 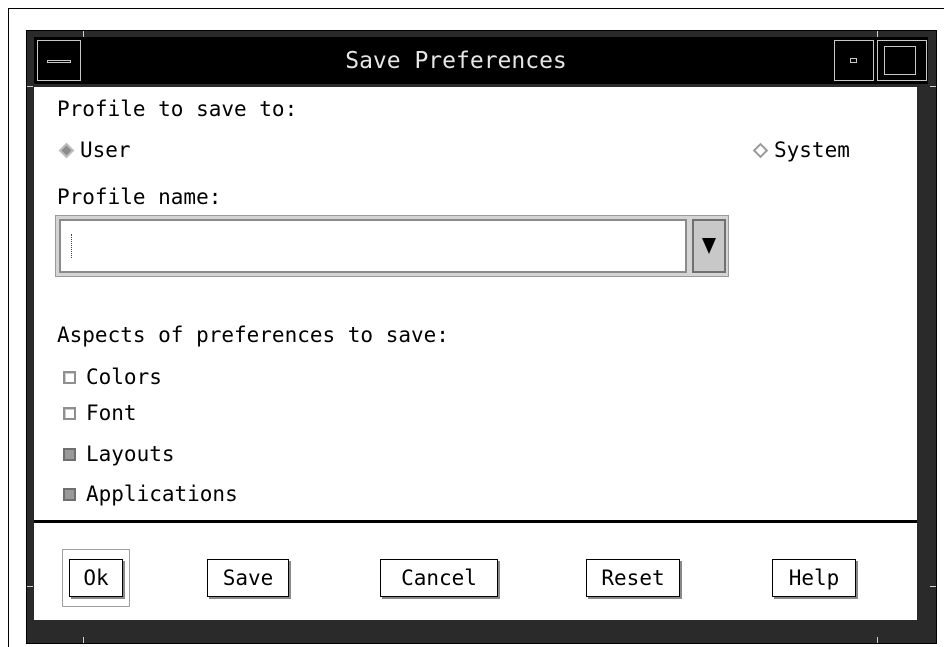 What do you see at coordinates (124, 377) in the screenshot?
I see `checkbox-colors-label: Colors` at bounding box center [124, 377].